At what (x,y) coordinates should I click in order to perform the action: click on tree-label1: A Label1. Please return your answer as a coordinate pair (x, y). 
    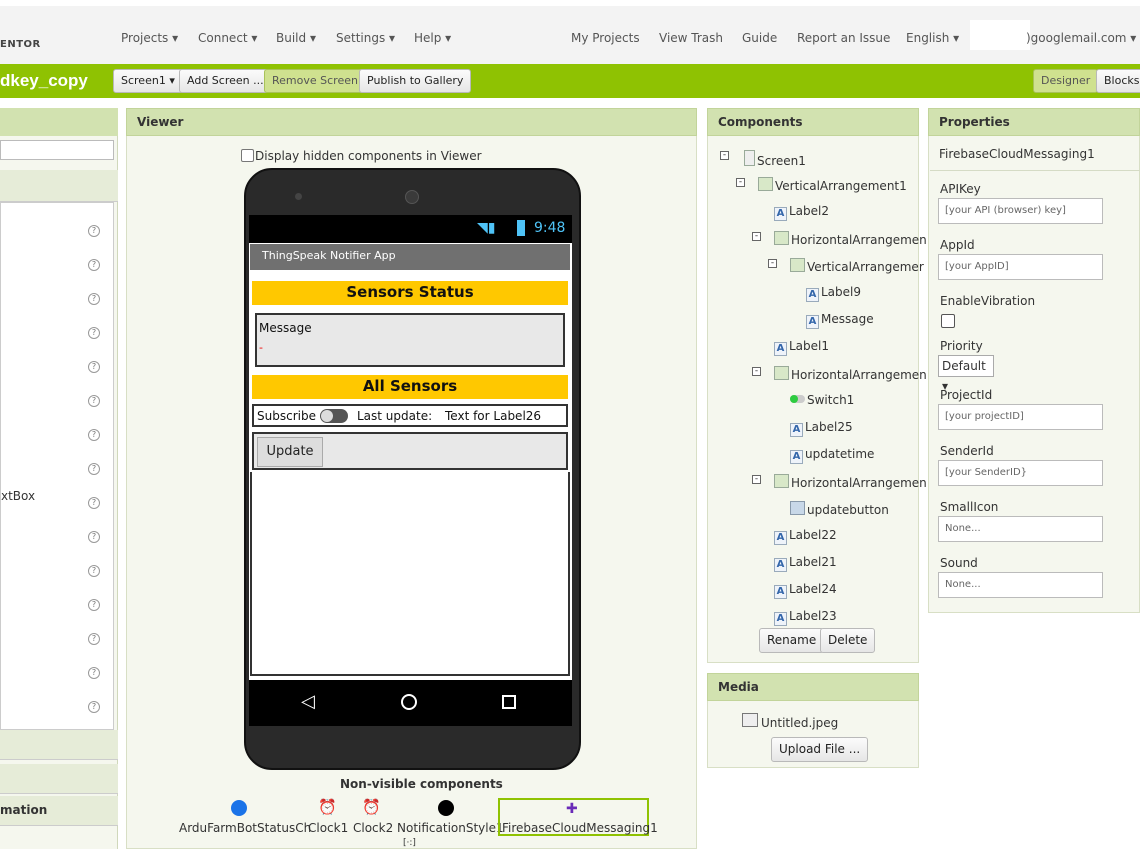
    Looking at the image, I should click on (801, 347).